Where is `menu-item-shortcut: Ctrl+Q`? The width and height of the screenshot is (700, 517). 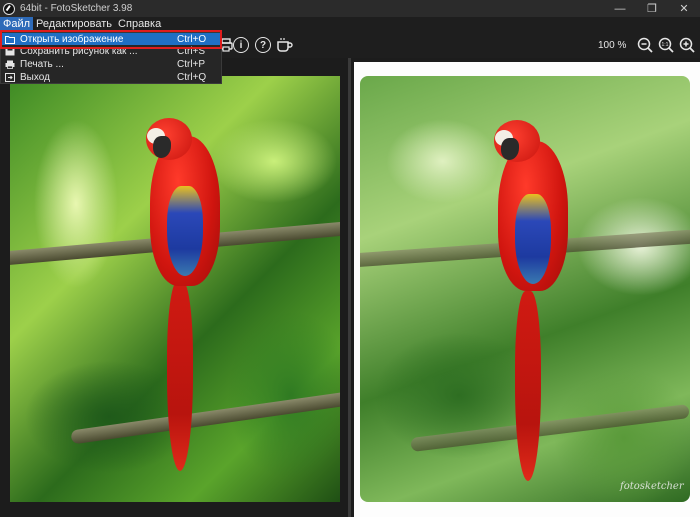
menu-item-shortcut: Ctrl+Q is located at coordinates (192, 77).